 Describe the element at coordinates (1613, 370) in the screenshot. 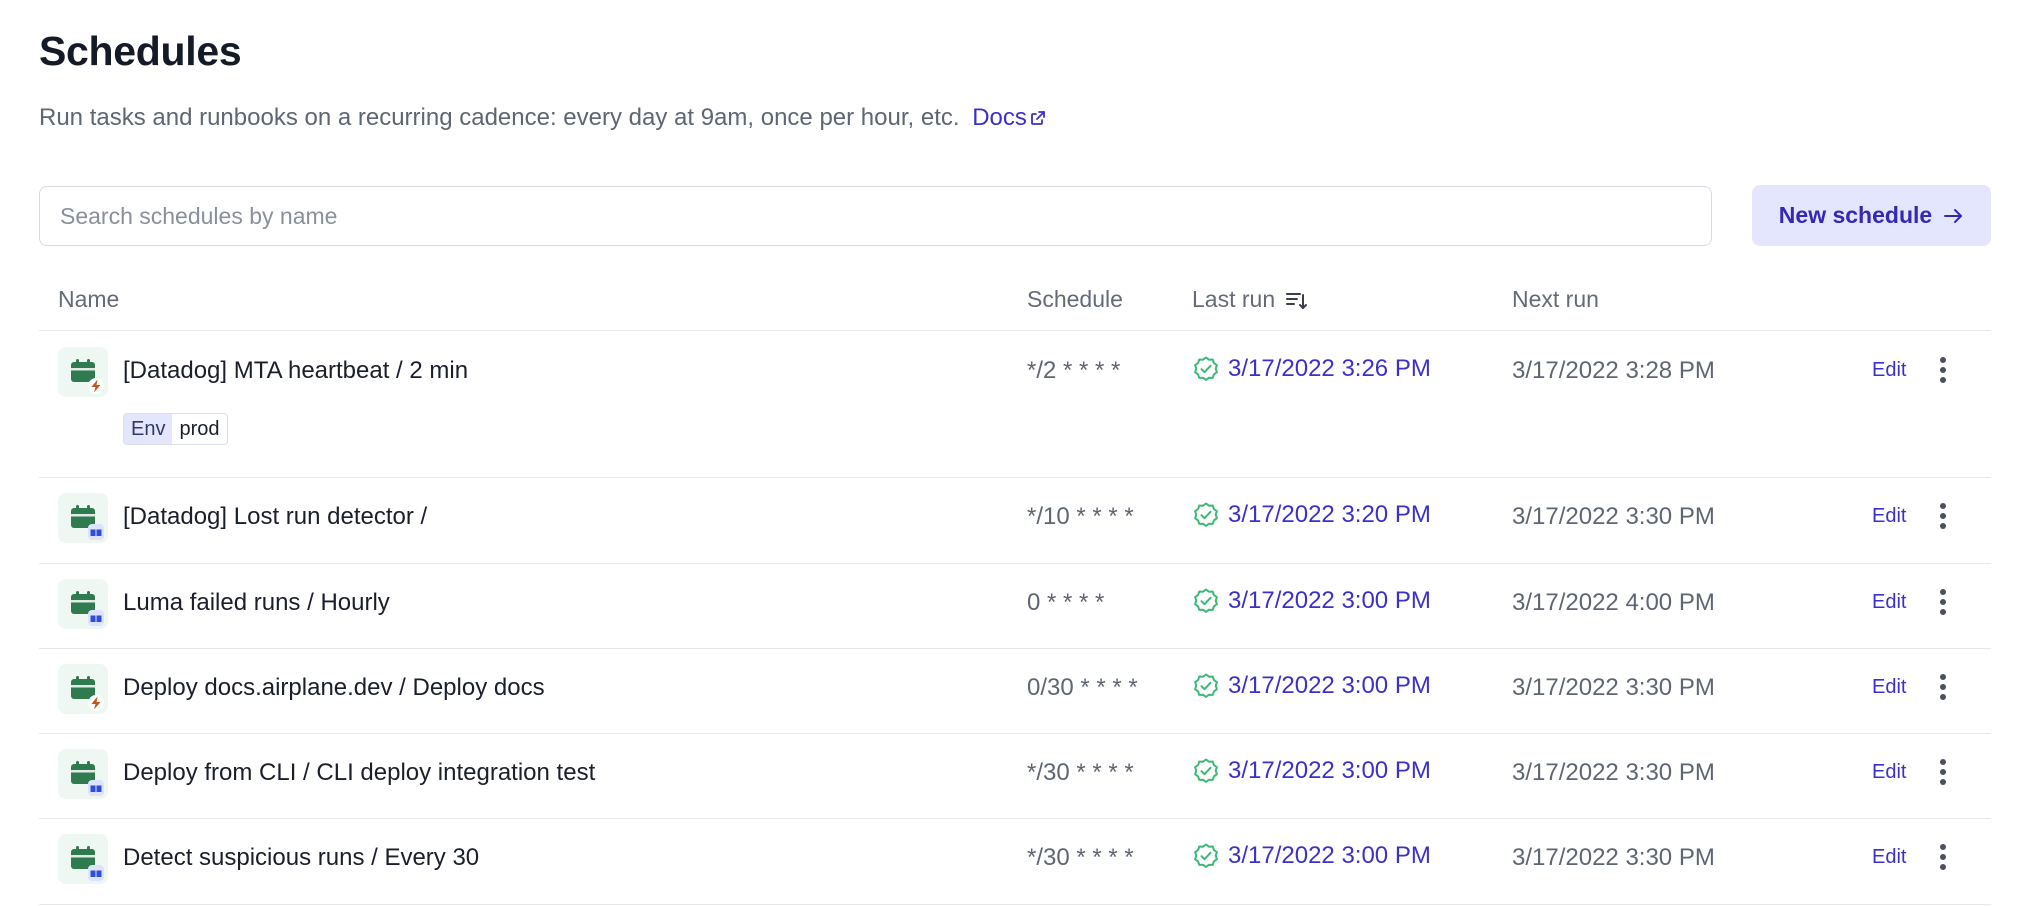

I see `next-run-time: 3/17/2022 3:28 PM` at that location.